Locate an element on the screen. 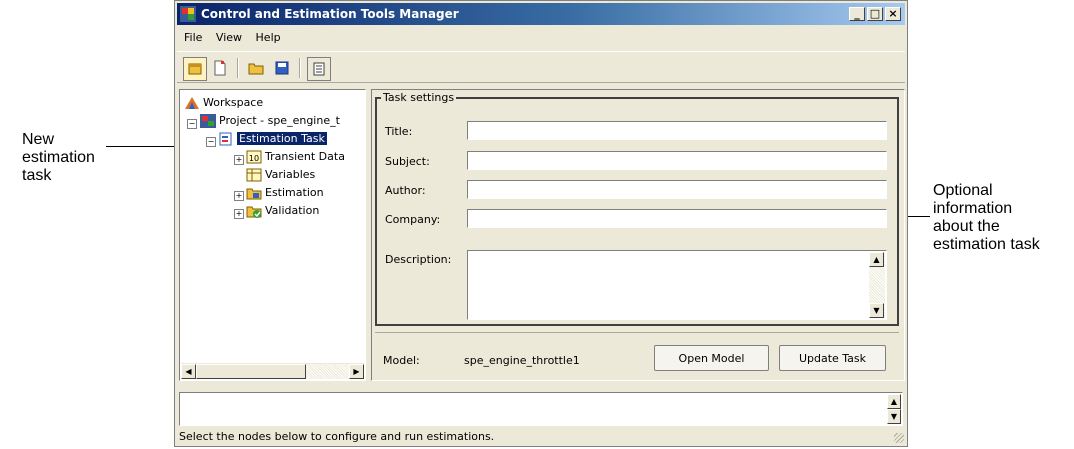 This screenshot has height=449, width=1074. message-console: ▲ ▼ is located at coordinates (541, 409).